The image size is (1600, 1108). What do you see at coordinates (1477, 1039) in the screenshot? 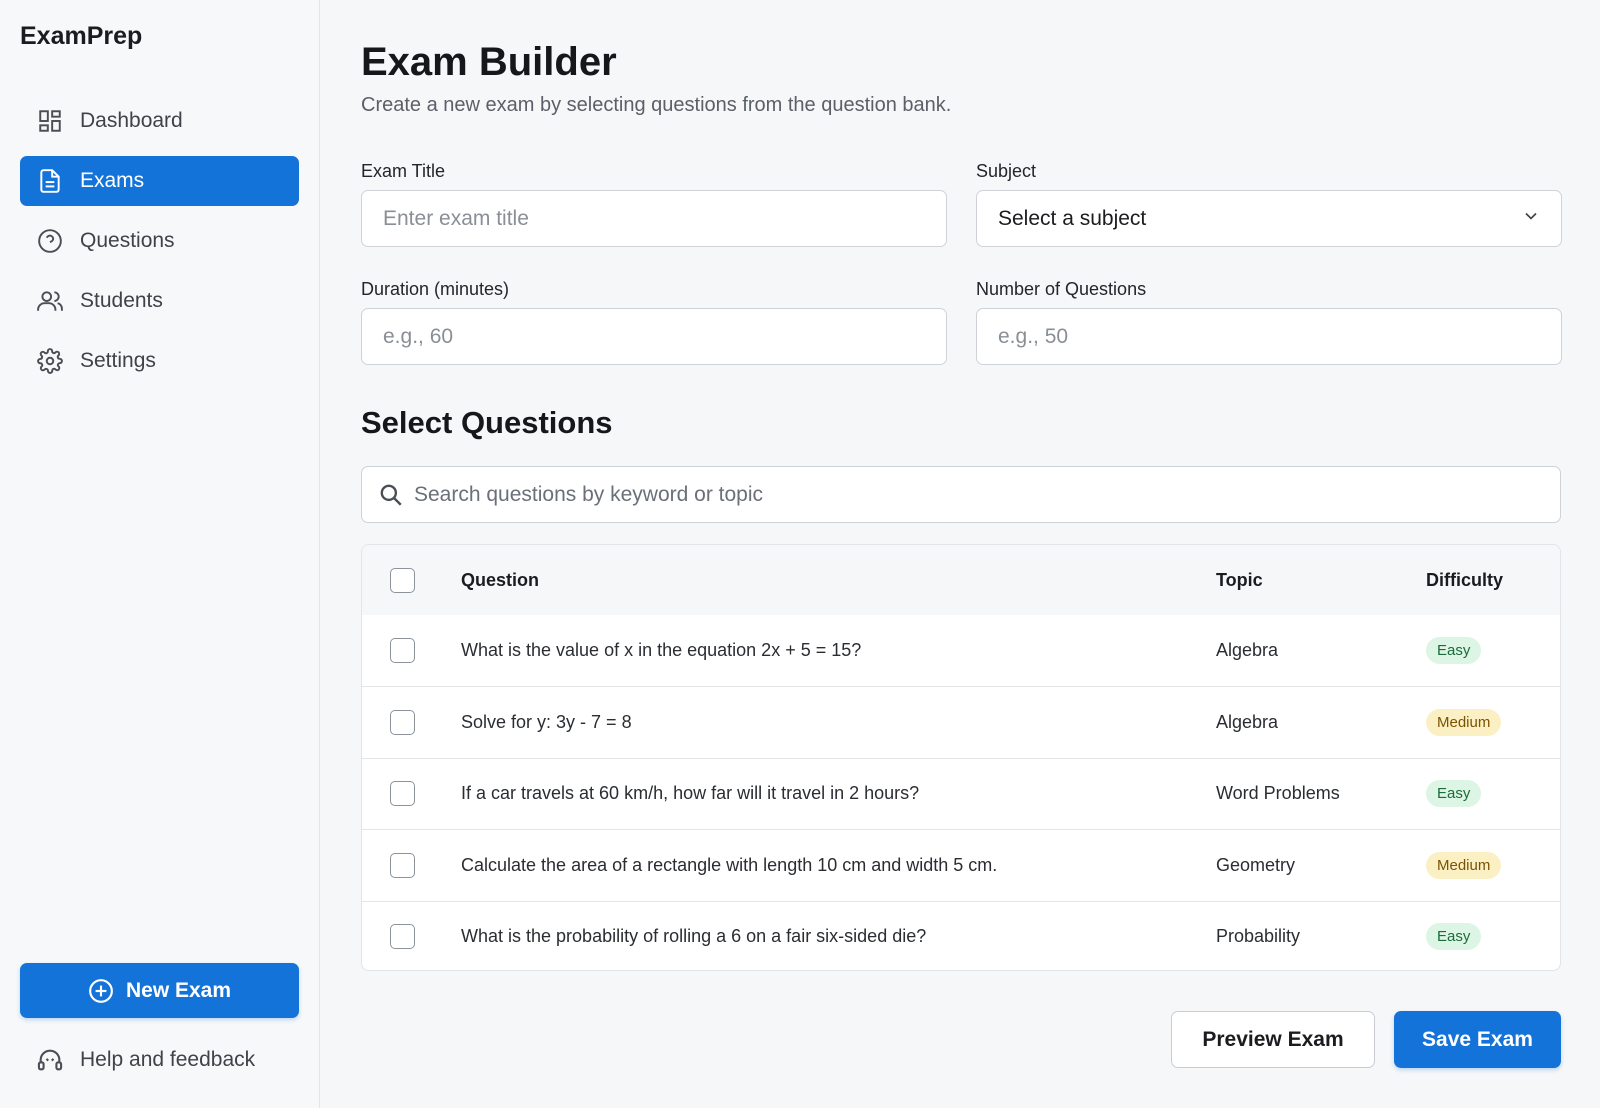
I see `save-exam-button: Save Exam` at bounding box center [1477, 1039].